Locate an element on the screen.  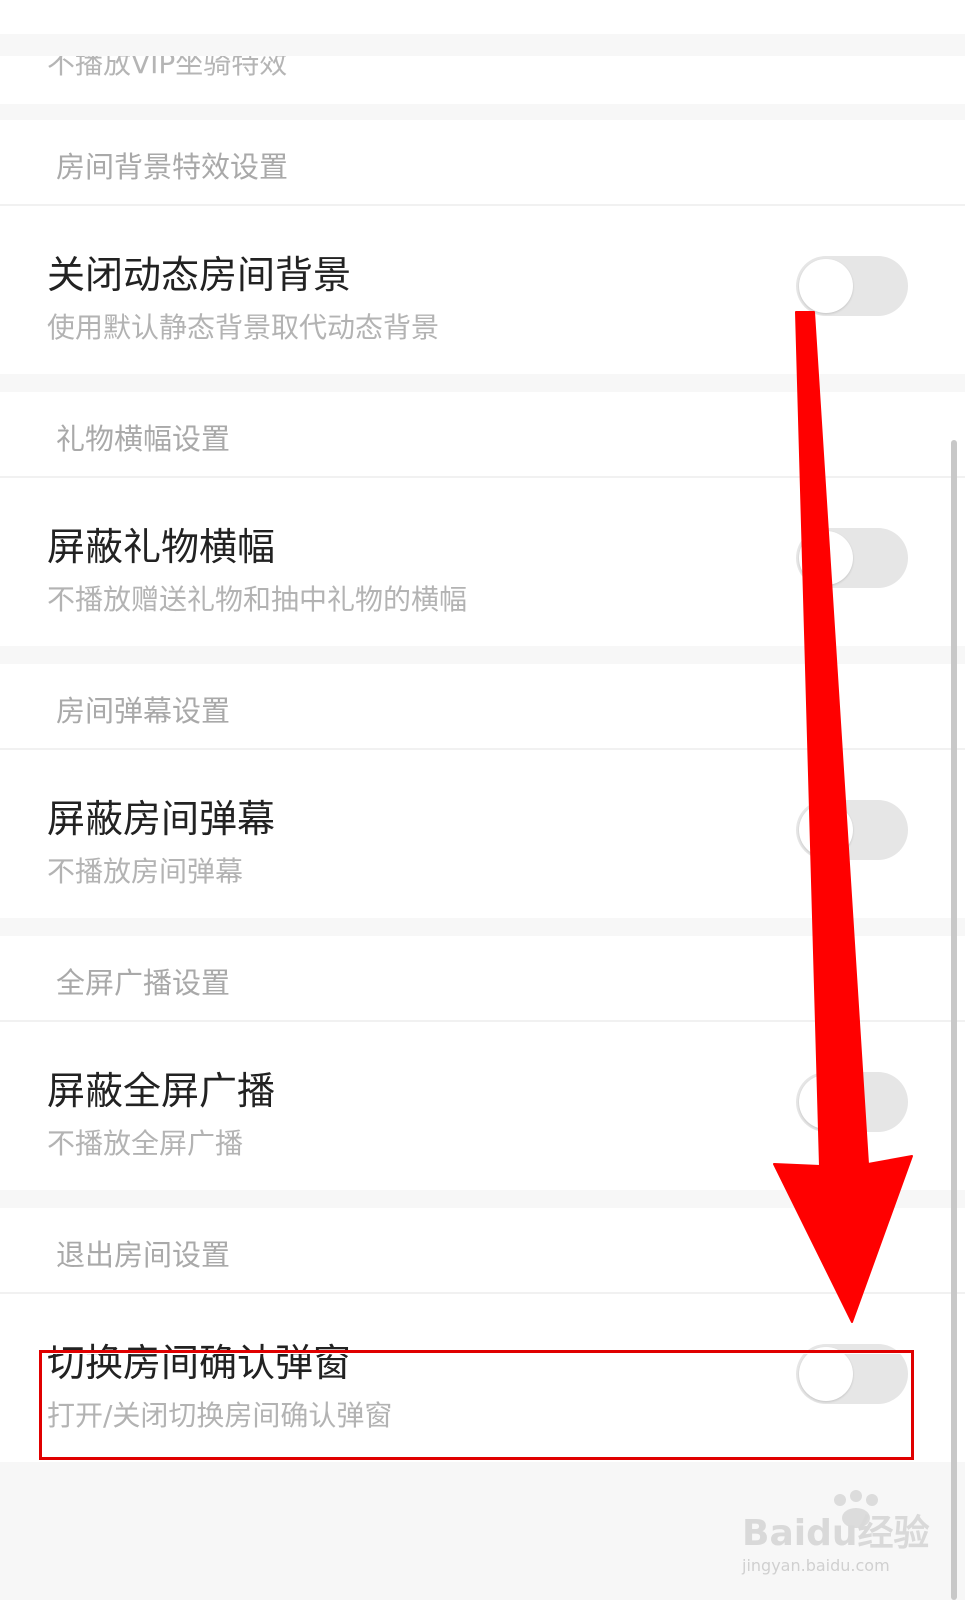
section-header-label: 全屏广播设置 is located at coordinates (143, 983).